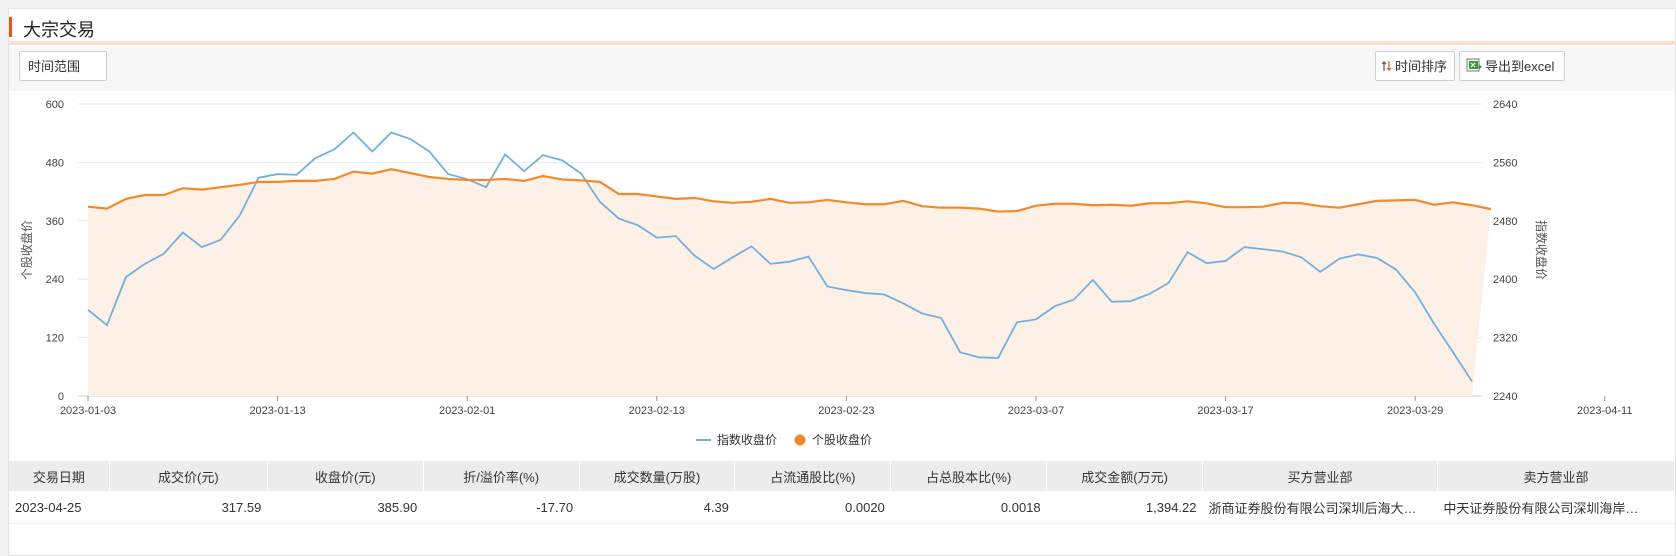 Image resolution: width=1676 pixels, height=556 pixels. I want to click on column-header: 折/溢价率(%), so click(501, 476).